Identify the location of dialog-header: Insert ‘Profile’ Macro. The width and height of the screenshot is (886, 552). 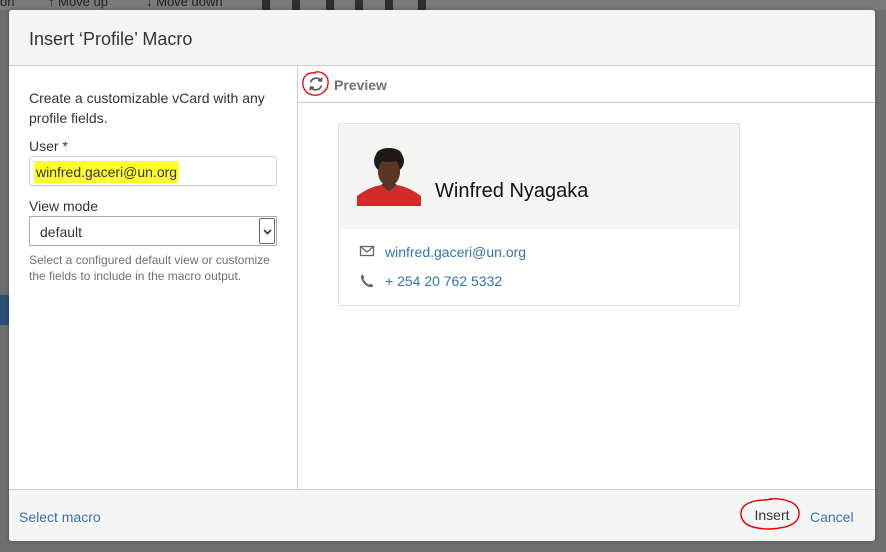
(442, 38).